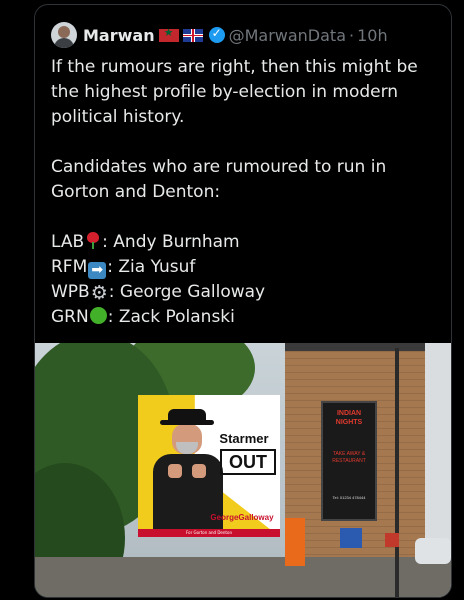 This screenshot has height=600, width=464. I want to click on rose-icon, so click(93, 240).